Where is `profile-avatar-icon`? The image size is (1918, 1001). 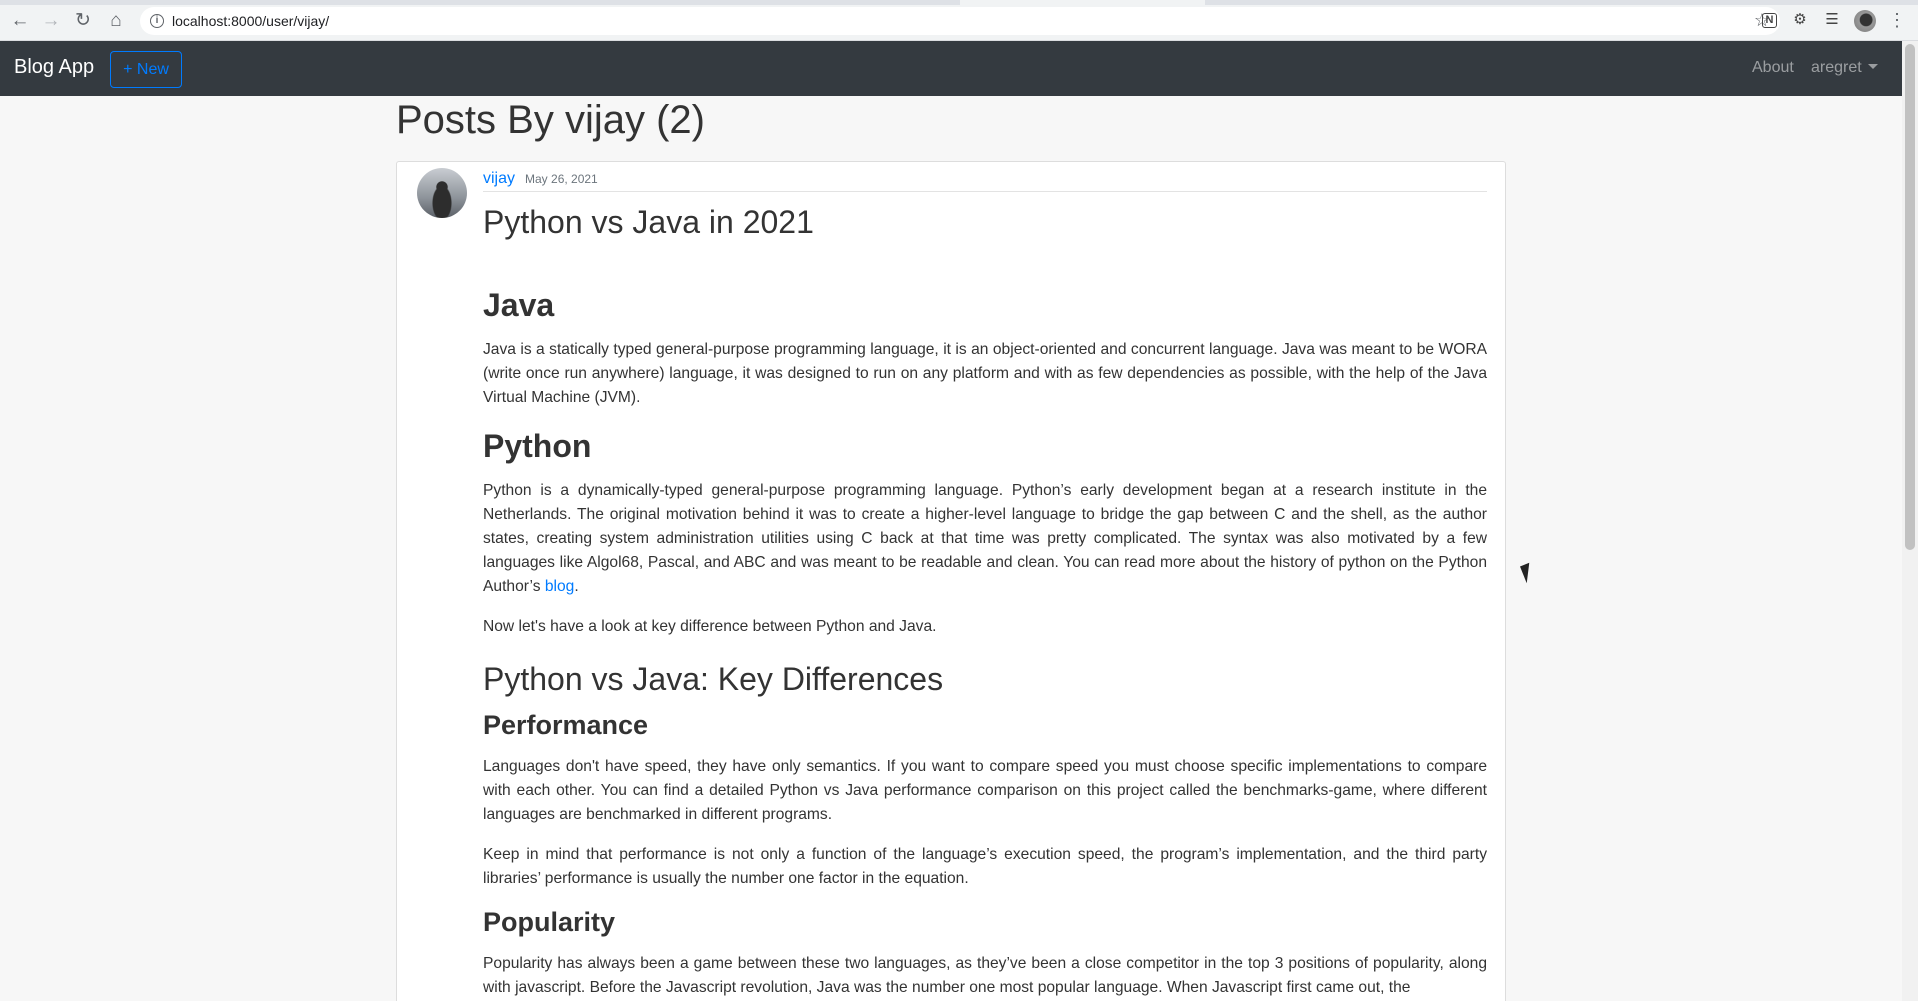
profile-avatar-icon is located at coordinates (1865, 21).